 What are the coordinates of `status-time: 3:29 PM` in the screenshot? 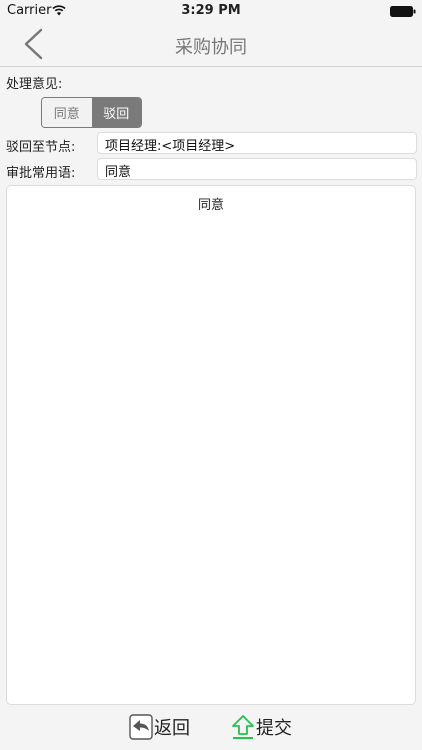 It's located at (211, 10).